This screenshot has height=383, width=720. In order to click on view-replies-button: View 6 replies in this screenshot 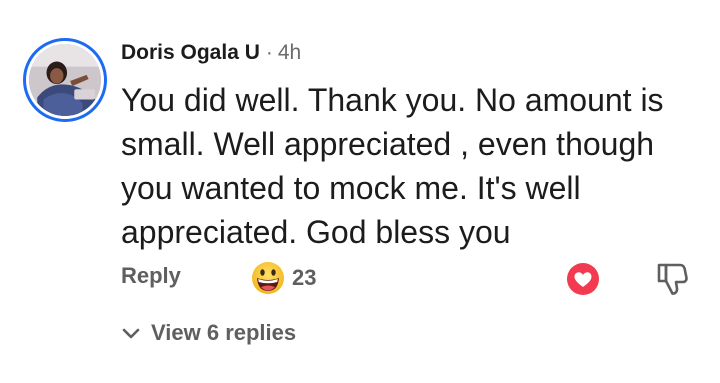, I will do `click(208, 333)`.